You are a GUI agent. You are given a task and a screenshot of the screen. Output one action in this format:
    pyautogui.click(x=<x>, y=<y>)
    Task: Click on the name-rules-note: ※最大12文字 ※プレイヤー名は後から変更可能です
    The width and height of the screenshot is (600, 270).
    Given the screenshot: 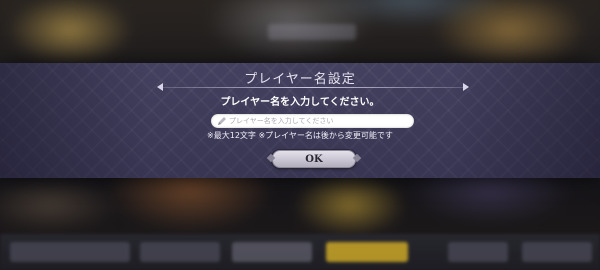 What is the action you would take?
    pyautogui.click(x=300, y=135)
    